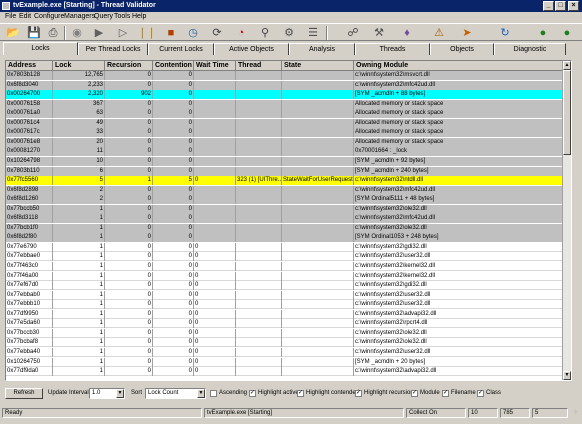  Describe the element at coordinates (285, 152) in the screenshot. I see `table-row: 0x00081270 11 0 0 0x70001664 : _lock` at that location.